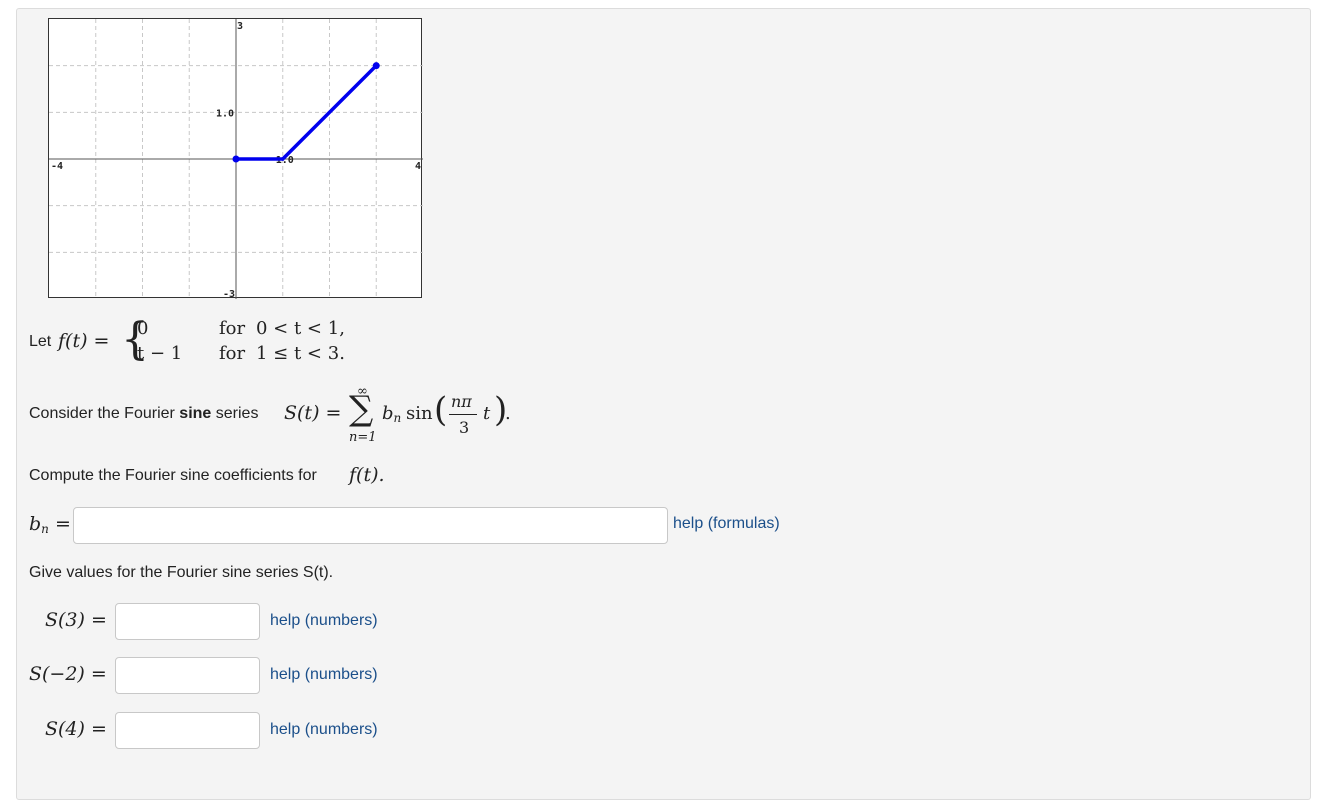  I want to click on s-neg2-input, so click(187, 675).